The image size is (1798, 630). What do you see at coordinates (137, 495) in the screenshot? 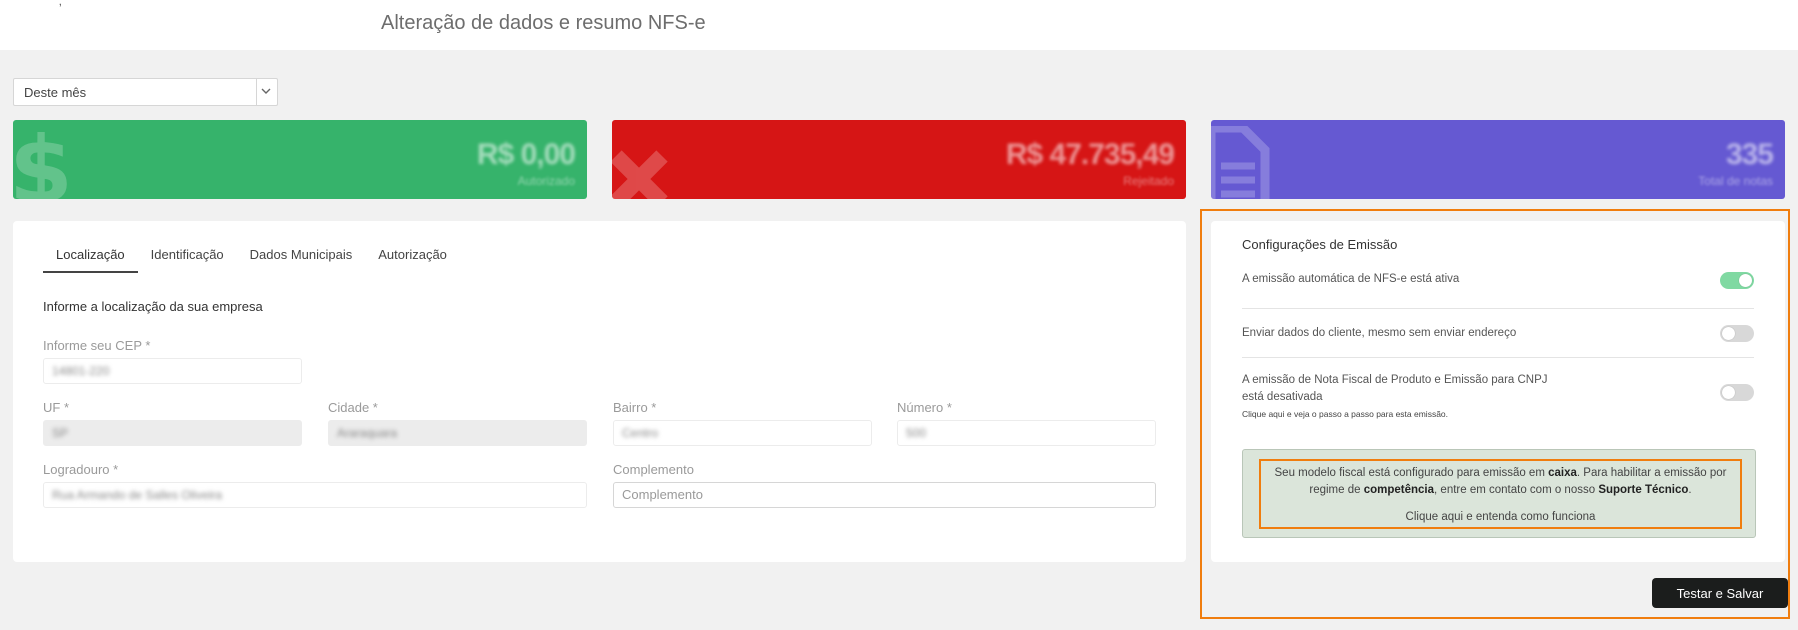
I see `logradouro-value: Rua Armando de Salles Oliveira` at bounding box center [137, 495].